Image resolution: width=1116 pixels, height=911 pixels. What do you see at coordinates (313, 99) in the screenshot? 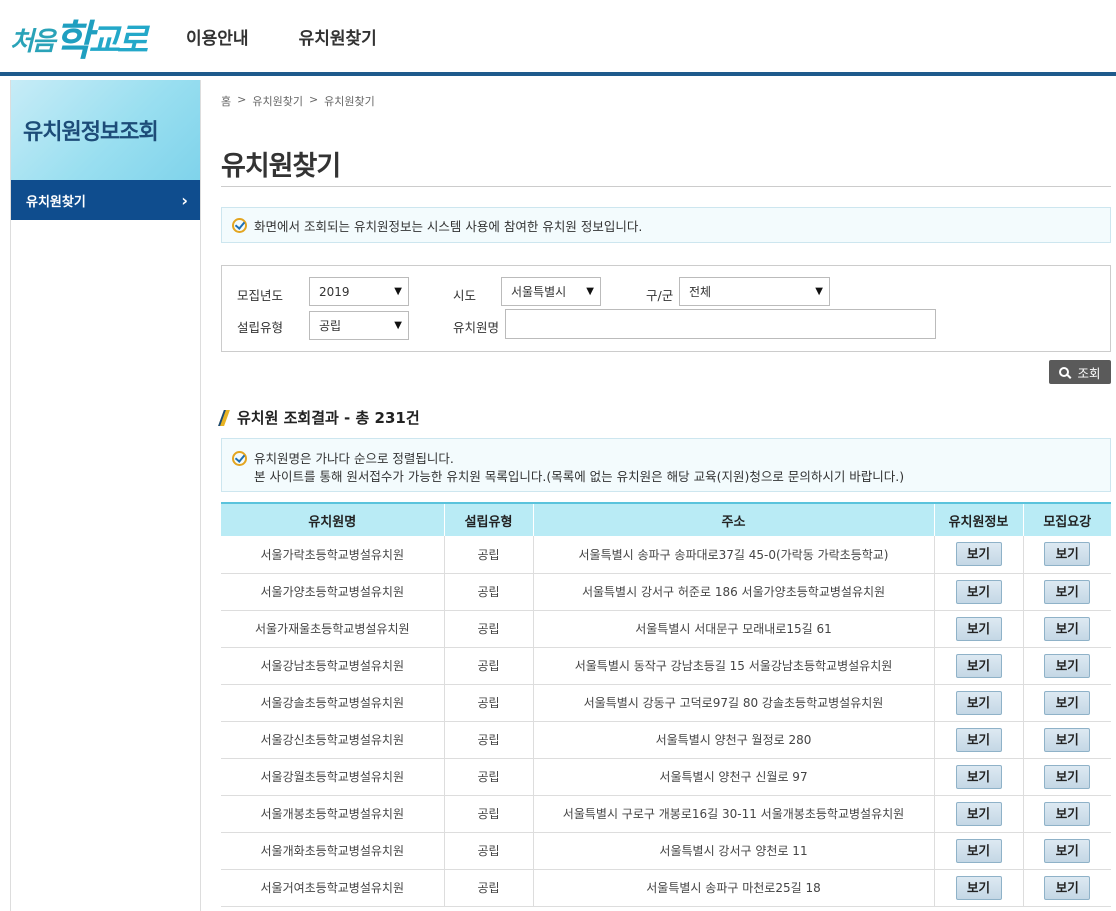
I see `breadcrumb-sep: >` at bounding box center [313, 99].